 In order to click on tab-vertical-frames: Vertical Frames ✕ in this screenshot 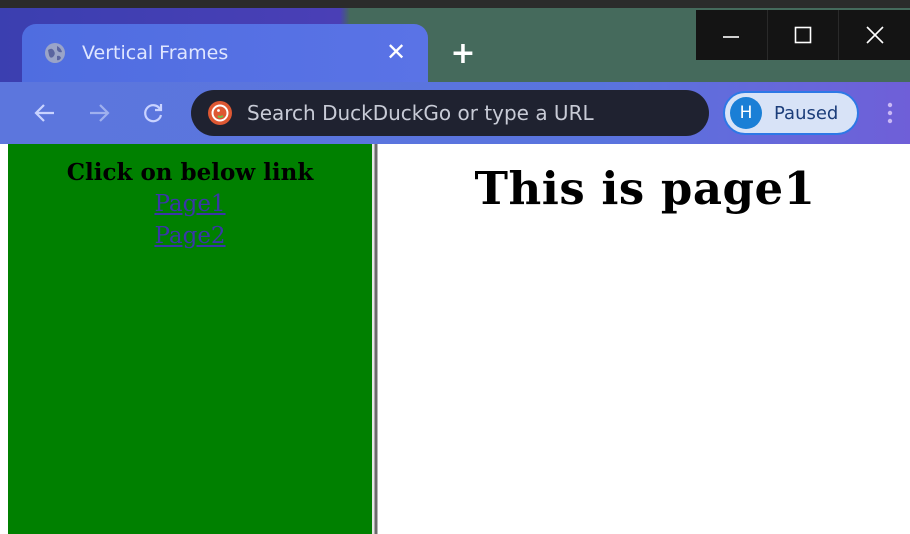, I will do `click(225, 53)`.